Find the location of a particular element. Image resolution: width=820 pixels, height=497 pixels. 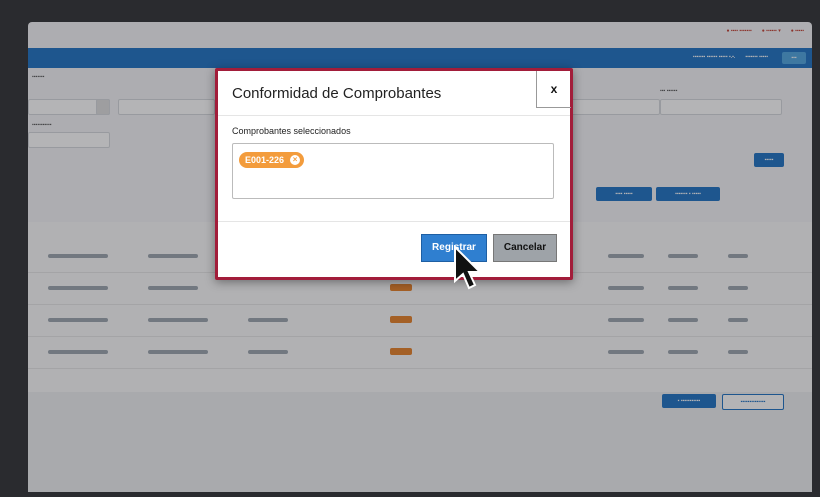

chip-label: E001-226 is located at coordinates (265, 160).